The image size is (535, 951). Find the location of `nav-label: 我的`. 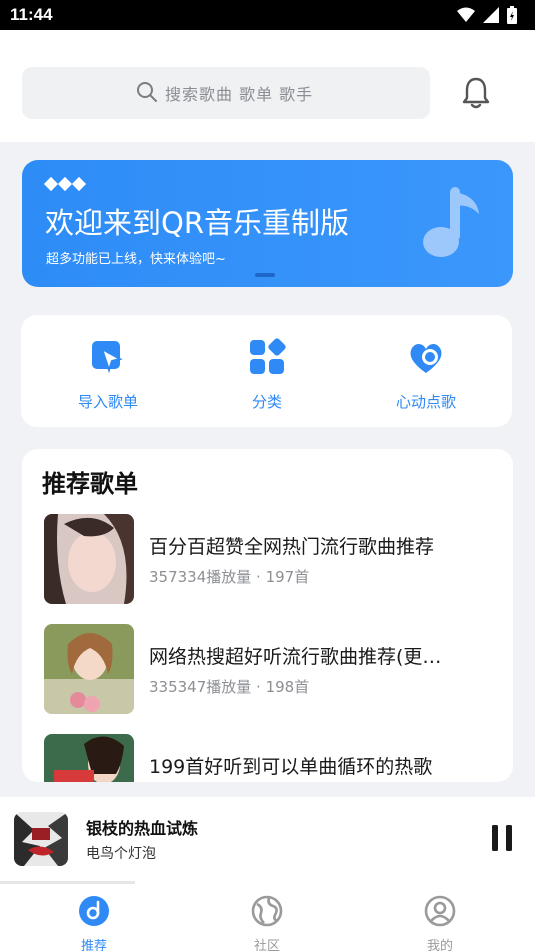

nav-label: 我的 is located at coordinates (439, 945).